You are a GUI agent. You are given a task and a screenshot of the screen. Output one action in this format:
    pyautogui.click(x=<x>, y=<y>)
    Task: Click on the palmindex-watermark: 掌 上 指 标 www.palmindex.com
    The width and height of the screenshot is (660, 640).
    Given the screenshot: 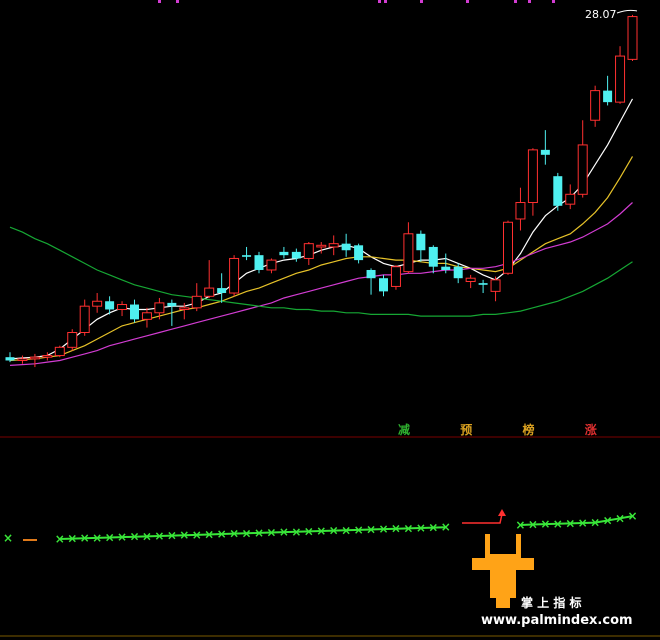 What is the action you would take?
    pyautogui.click(x=552, y=581)
    